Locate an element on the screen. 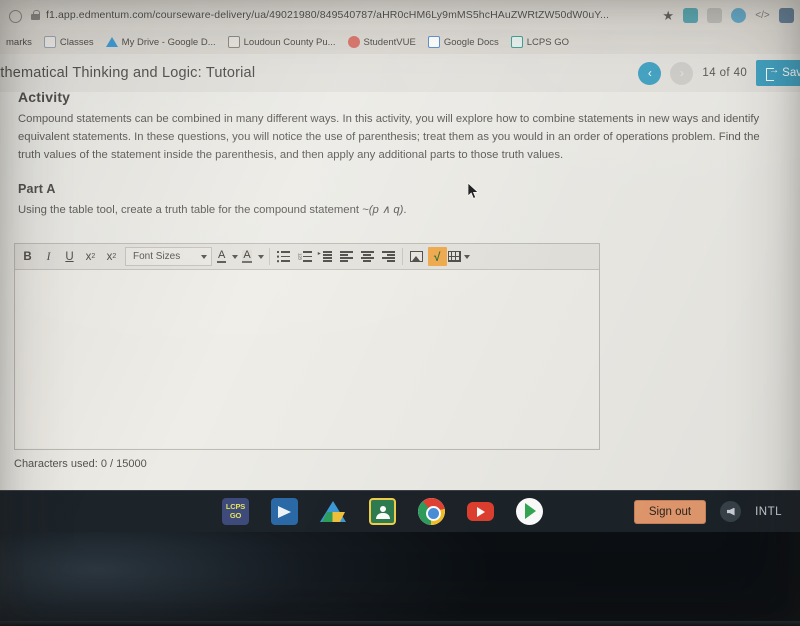  library-icon is located at coordinates (233, 42).